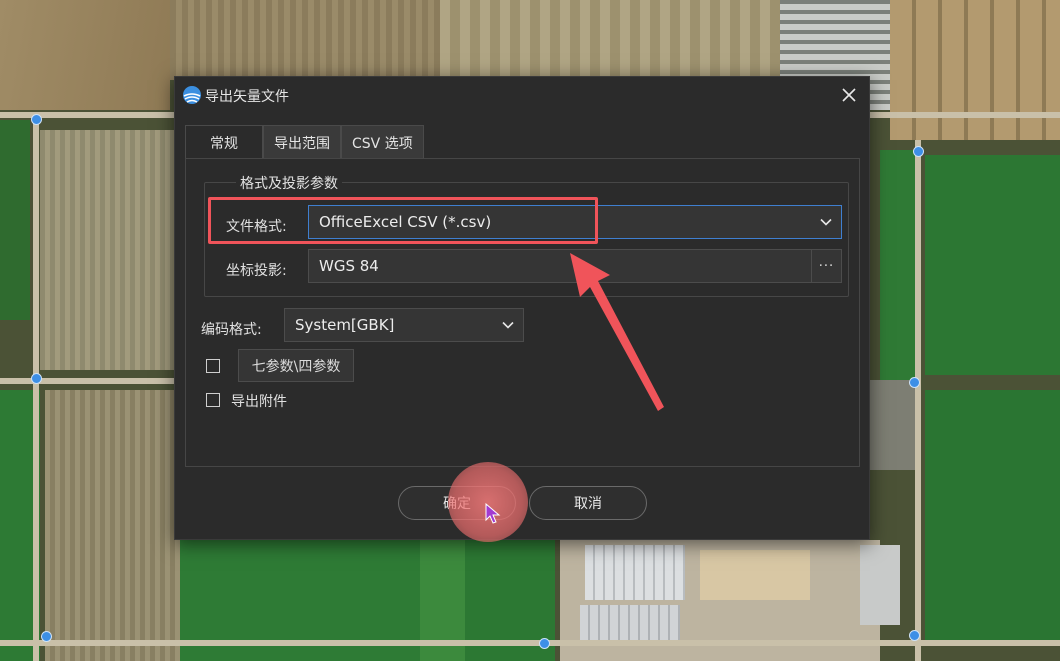  What do you see at coordinates (259, 401) in the screenshot?
I see `export-attachment-label: 导出附件` at bounding box center [259, 401].